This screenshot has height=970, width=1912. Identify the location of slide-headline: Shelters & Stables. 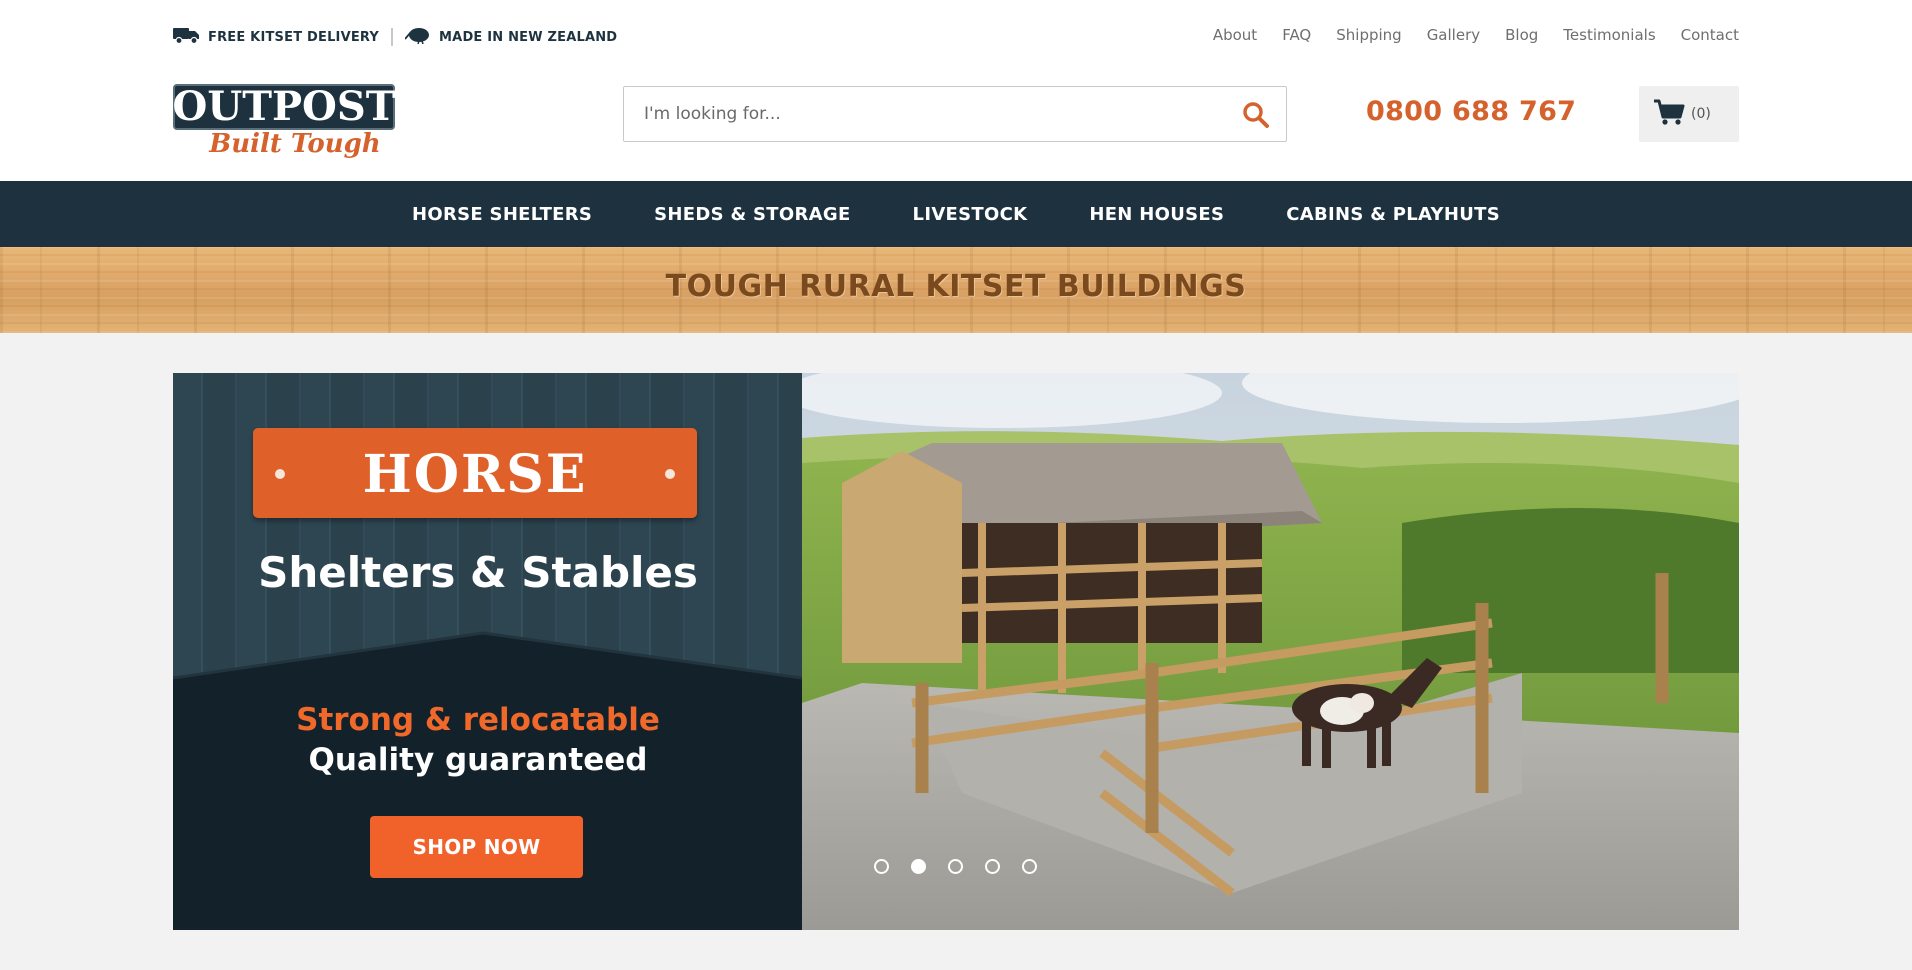
(478, 572).